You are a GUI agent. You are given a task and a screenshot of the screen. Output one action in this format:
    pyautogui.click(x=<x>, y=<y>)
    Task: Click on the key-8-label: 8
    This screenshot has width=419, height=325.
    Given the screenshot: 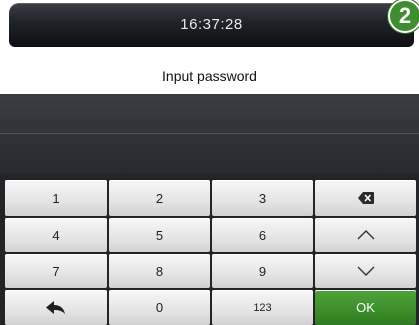 What is the action you would take?
    pyautogui.click(x=159, y=271)
    